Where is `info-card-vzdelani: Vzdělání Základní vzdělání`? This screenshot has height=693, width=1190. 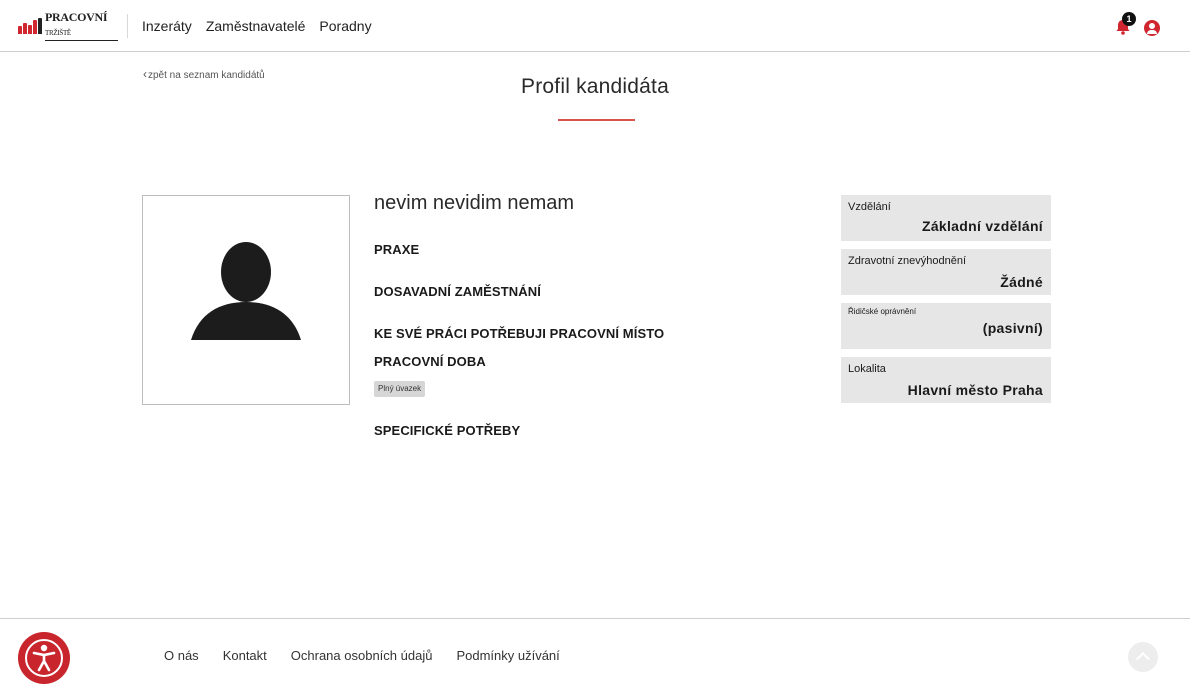 info-card-vzdelani: Vzdělání Základní vzdělání is located at coordinates (946, 218).